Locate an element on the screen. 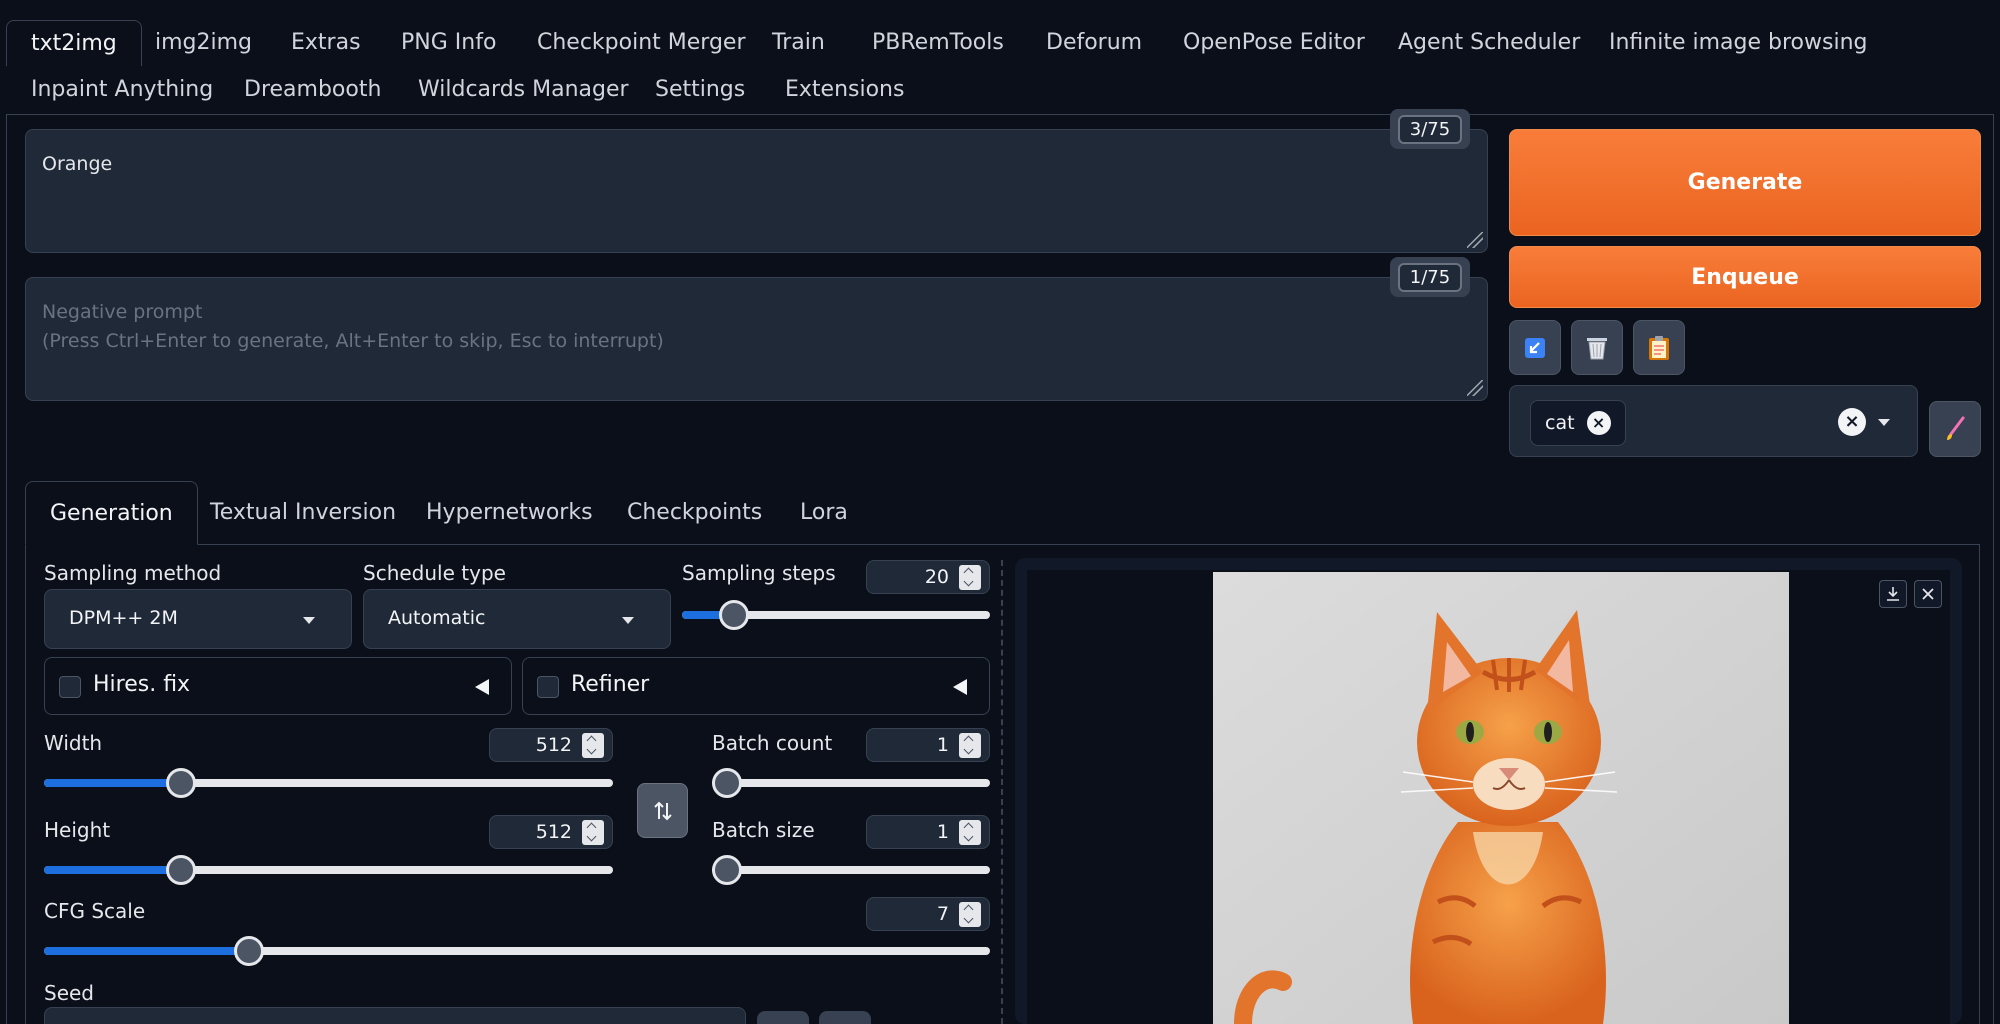 The width and height of the screenshot is (2000, 1024). sampling-steps-slider is located at coordinates (836, 615).